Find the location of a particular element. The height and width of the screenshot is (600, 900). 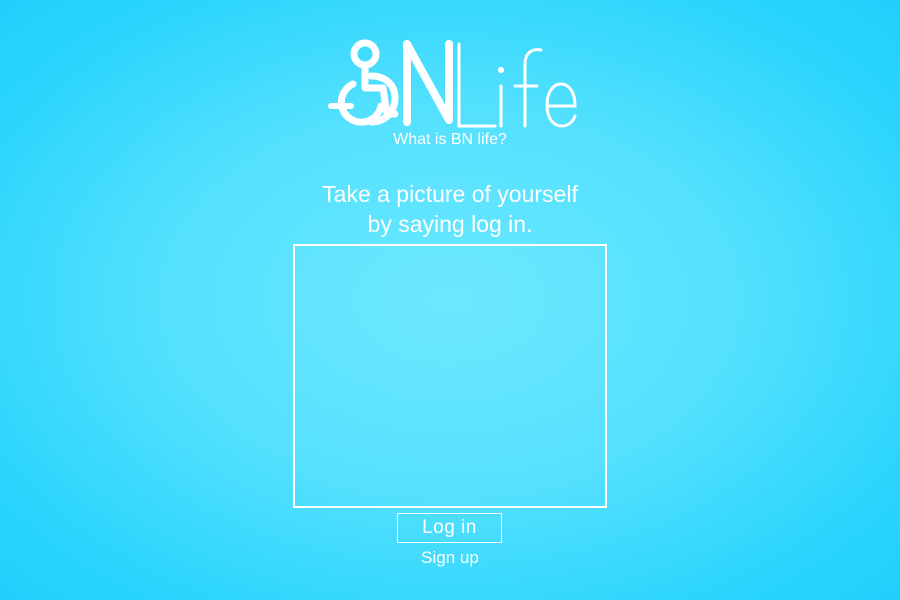

logo-letter-n is located at coordinates (428, 83).